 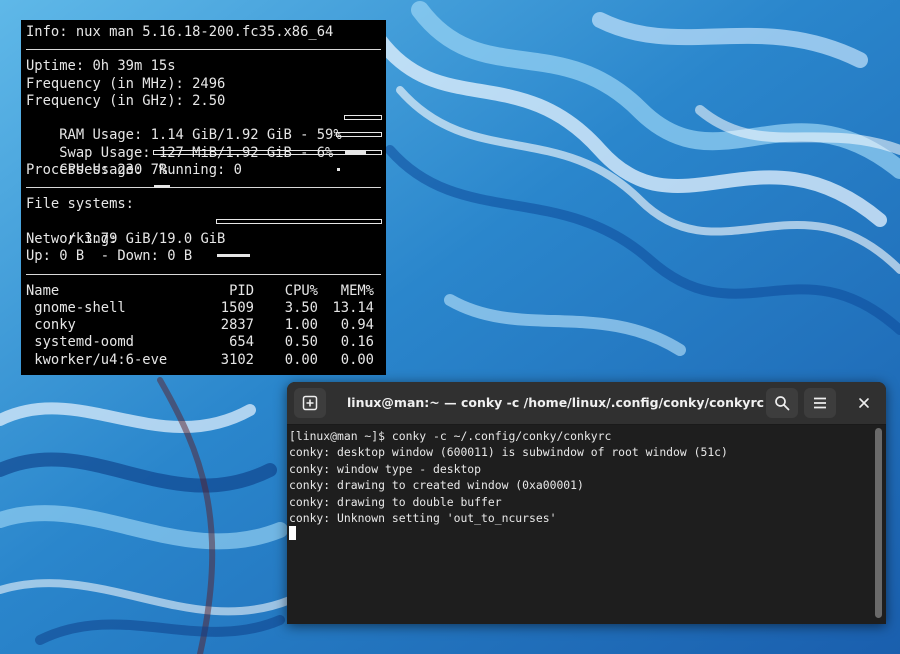 What do you see at coordinates (126, 100) in the screenshot?
I see `conky-frequency-ghz: Frequency (in GHz): 2.50` at bounding box center [126, 100].